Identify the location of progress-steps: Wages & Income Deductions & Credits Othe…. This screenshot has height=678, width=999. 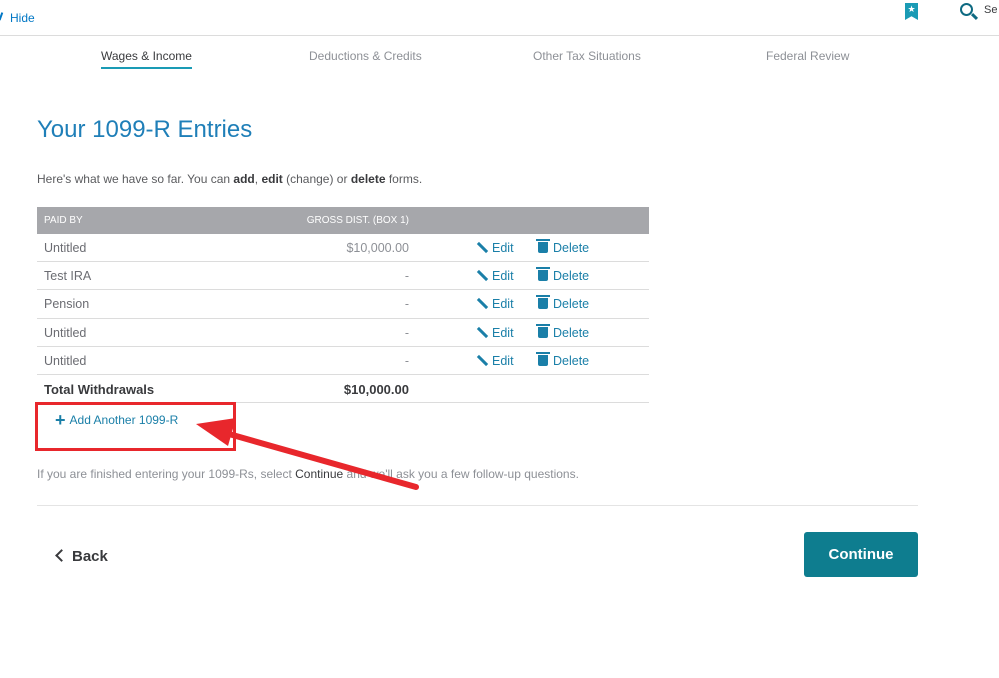
(499, 61).